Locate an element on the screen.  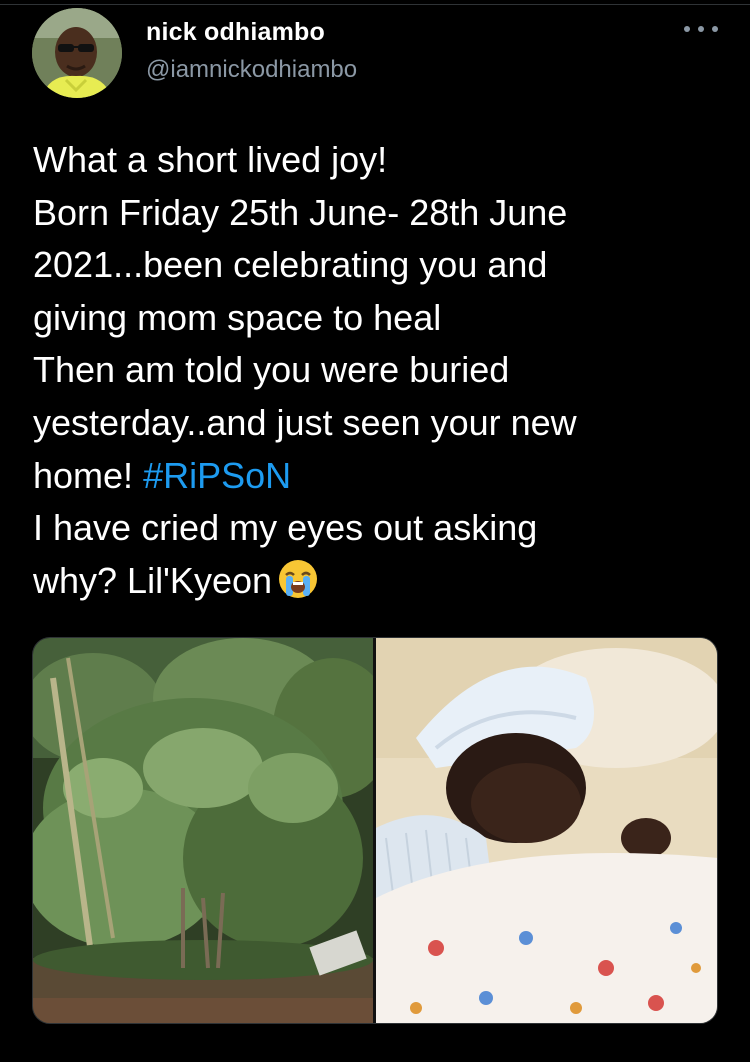
footer-area is located at coordinates (375, 1054).